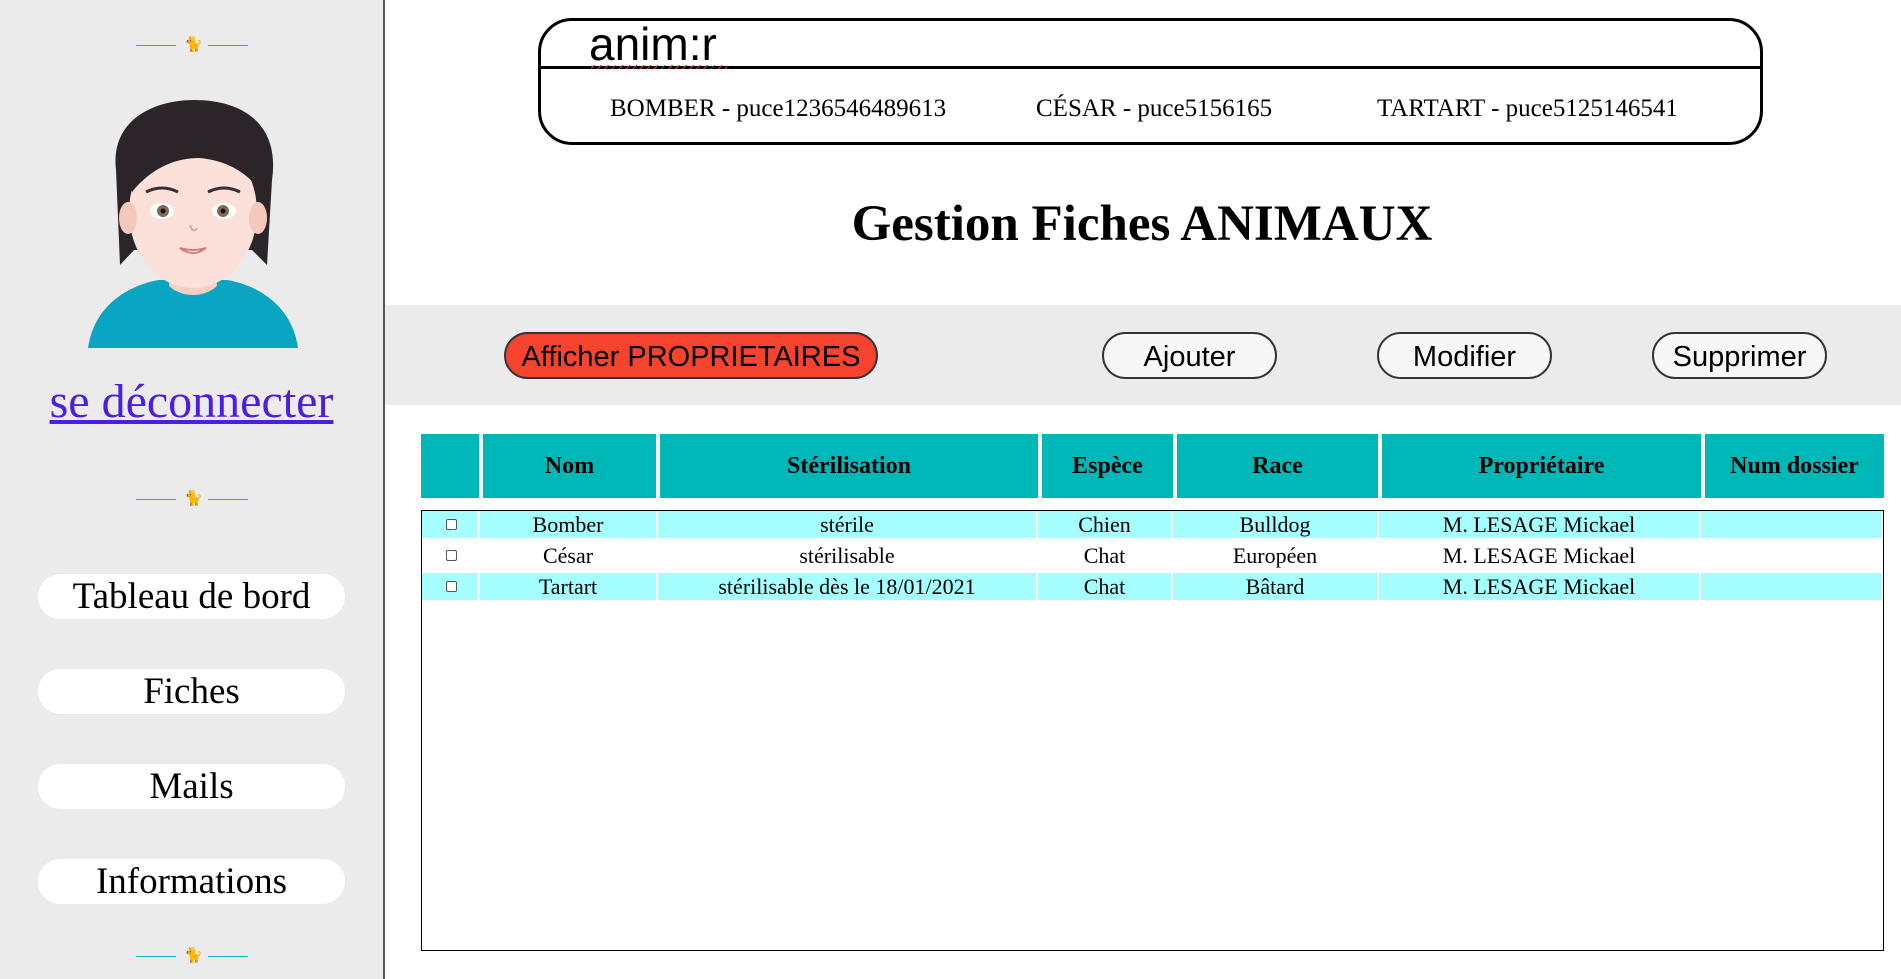 The width and height of the screenshot is (1901, 979). I want to click on nav-fiches: Fiches, so click(191, 691).